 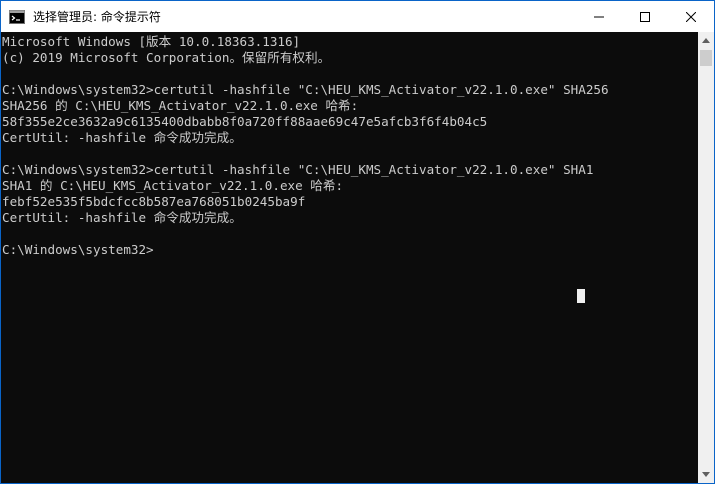 I want to click on cmd-app-icon, so click(x=17, y=16).